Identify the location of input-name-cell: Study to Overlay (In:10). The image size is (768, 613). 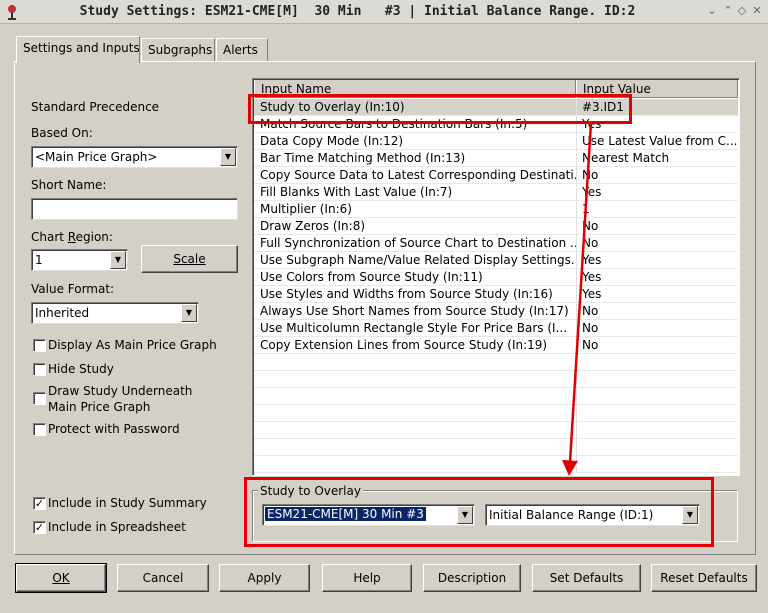
(332, 107).